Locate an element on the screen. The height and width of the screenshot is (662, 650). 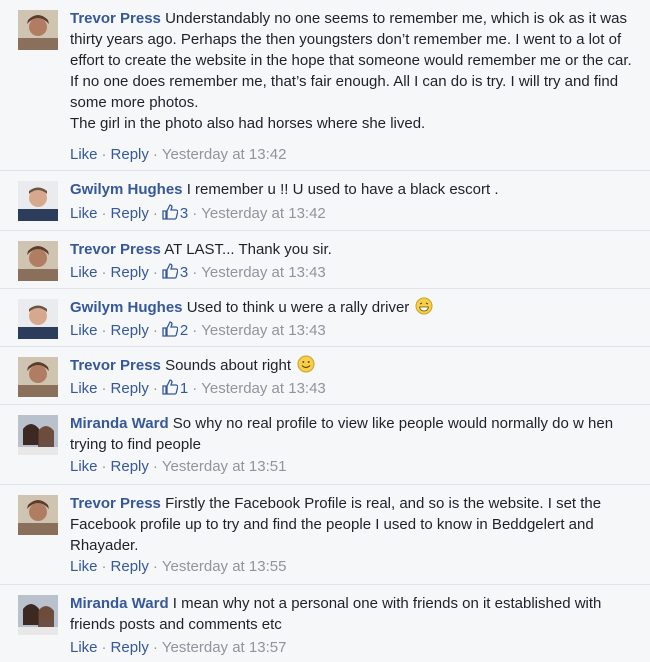
smile-emoji-icon is located at coordinates (306, 364).